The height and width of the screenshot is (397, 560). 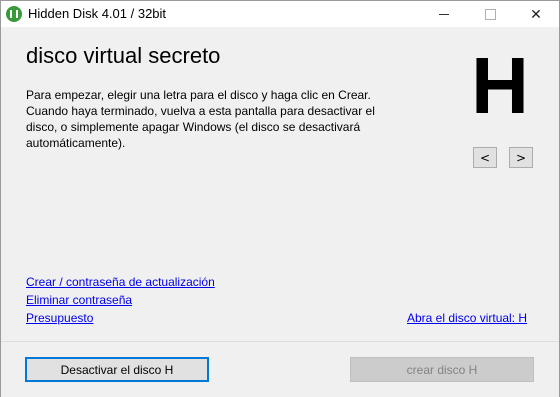 I want to click on minimize-icon, so click(x=444, y=14).